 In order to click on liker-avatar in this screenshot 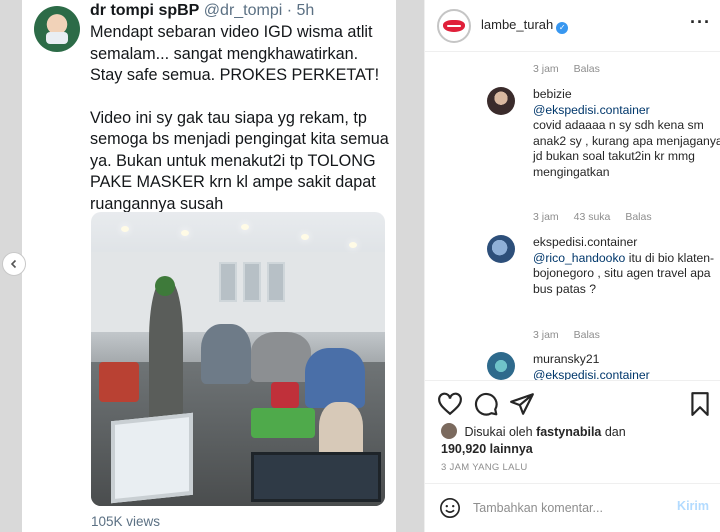, I will do `click(449, 431)`.